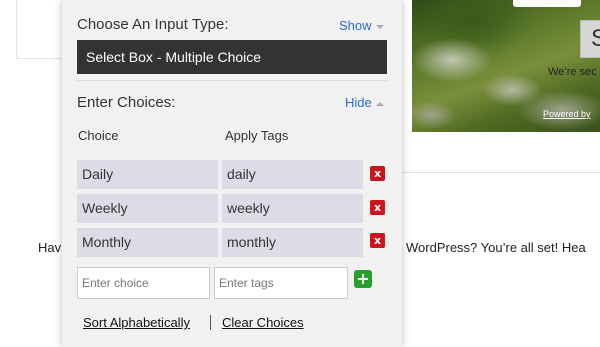  Describe the element at coordinates (355, 25) in the screenshot. I see `show-label: Show` at that location.